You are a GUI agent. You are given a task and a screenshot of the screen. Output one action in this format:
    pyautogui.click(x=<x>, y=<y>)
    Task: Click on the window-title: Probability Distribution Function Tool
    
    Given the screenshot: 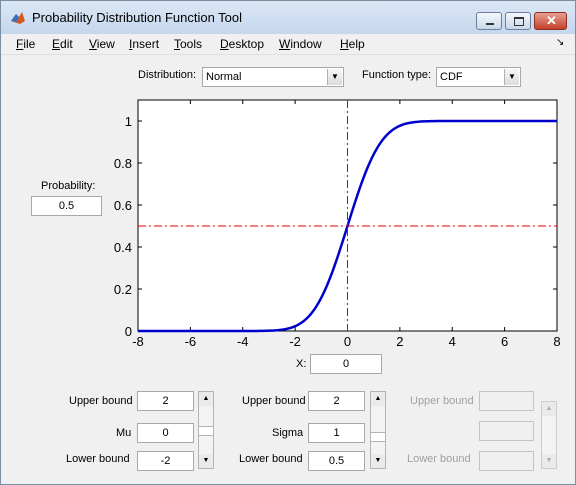 What is the action you would take?
    pyautogui.click(x=137, y=17)
    